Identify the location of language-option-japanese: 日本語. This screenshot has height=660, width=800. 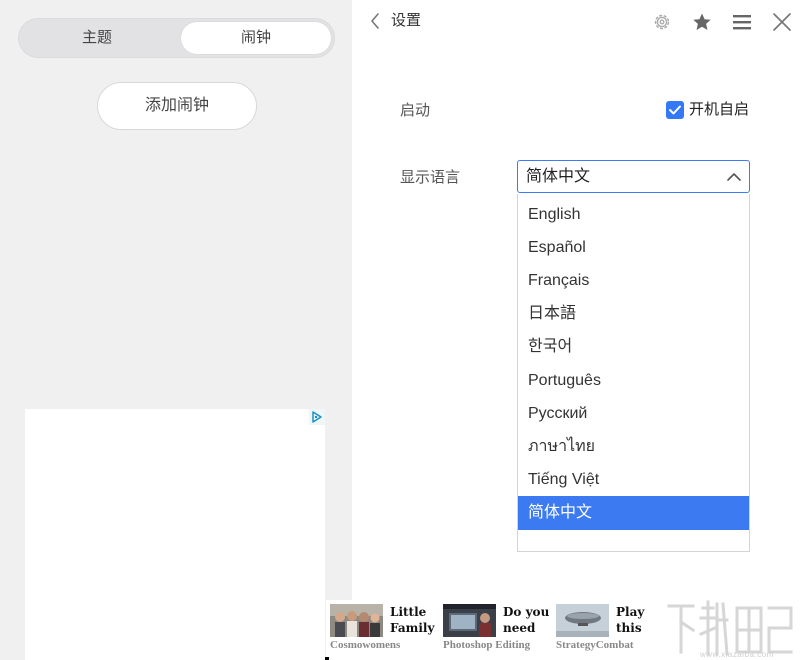
(633, 314).